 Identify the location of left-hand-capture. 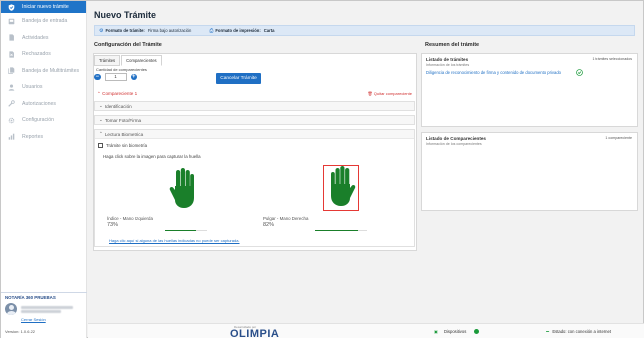
(182, 189).